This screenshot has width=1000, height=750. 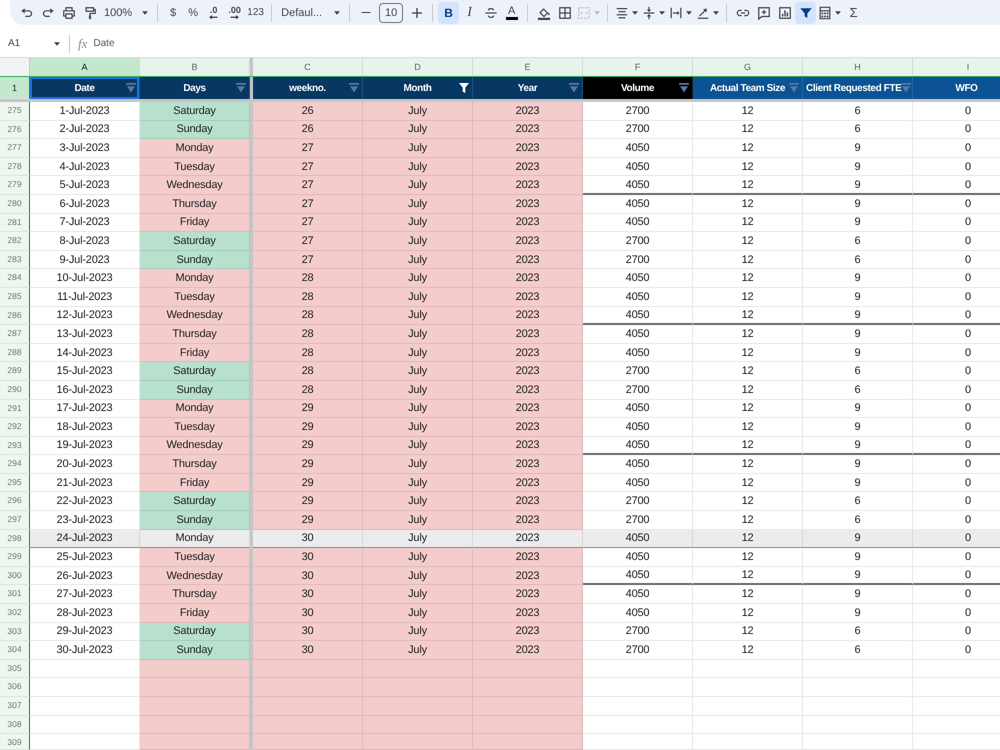 What do you see at coordinates (15, 446) in the screenshot?
I see `row-number: 293` at bounding box center [15, 446].